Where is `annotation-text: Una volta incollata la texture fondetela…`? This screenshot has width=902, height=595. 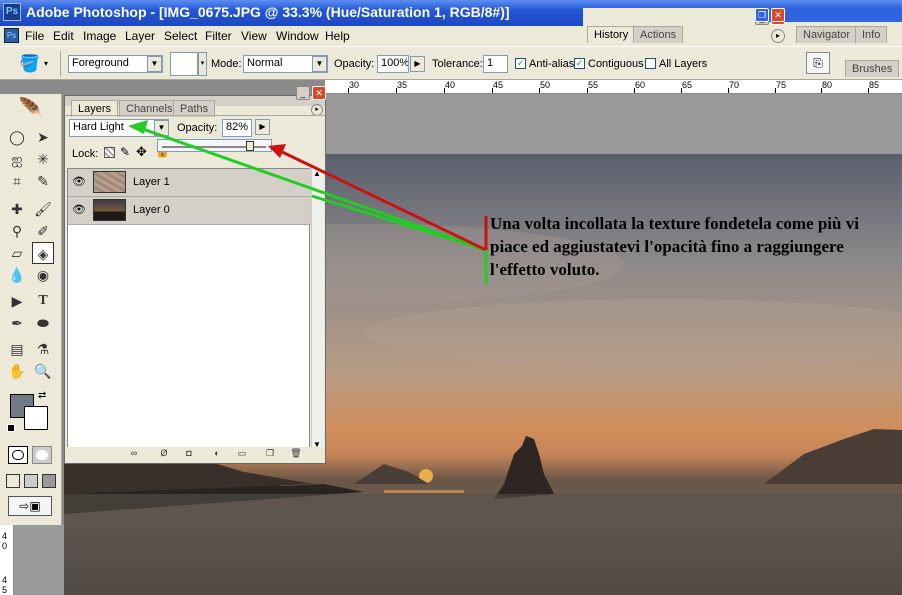
annotation-text: Una volta incollata la texture fondetela… is located at coordinates (674, 246).